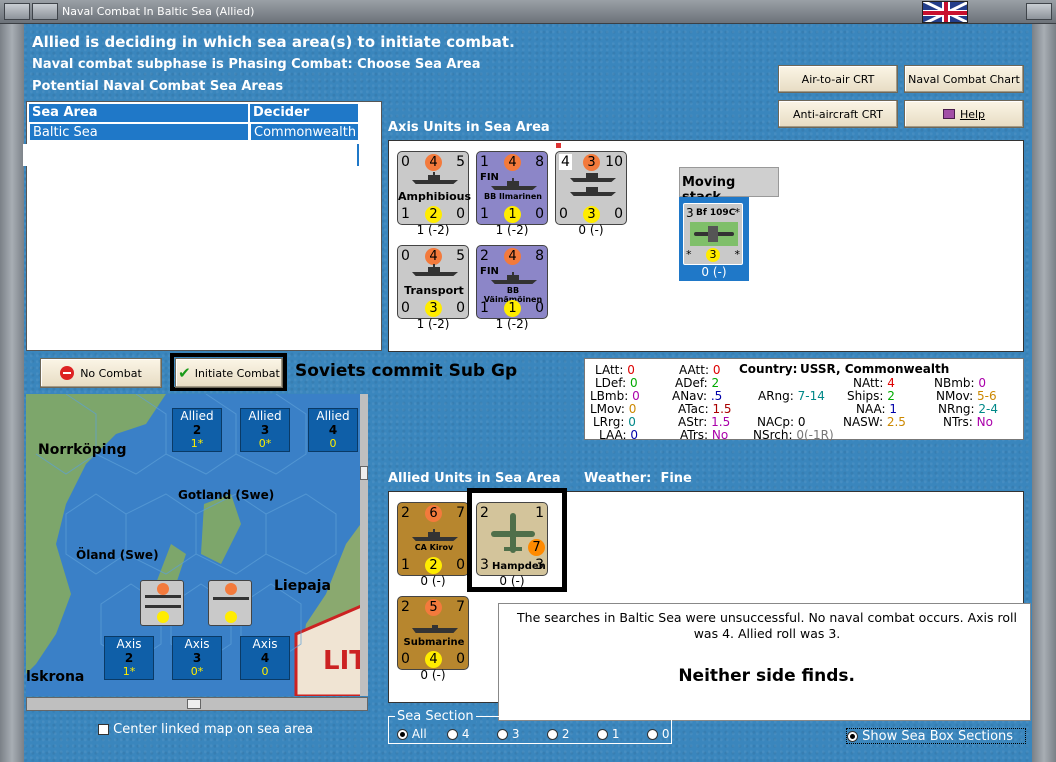  I want to click on unit-stat: 5, so click(460, 256).